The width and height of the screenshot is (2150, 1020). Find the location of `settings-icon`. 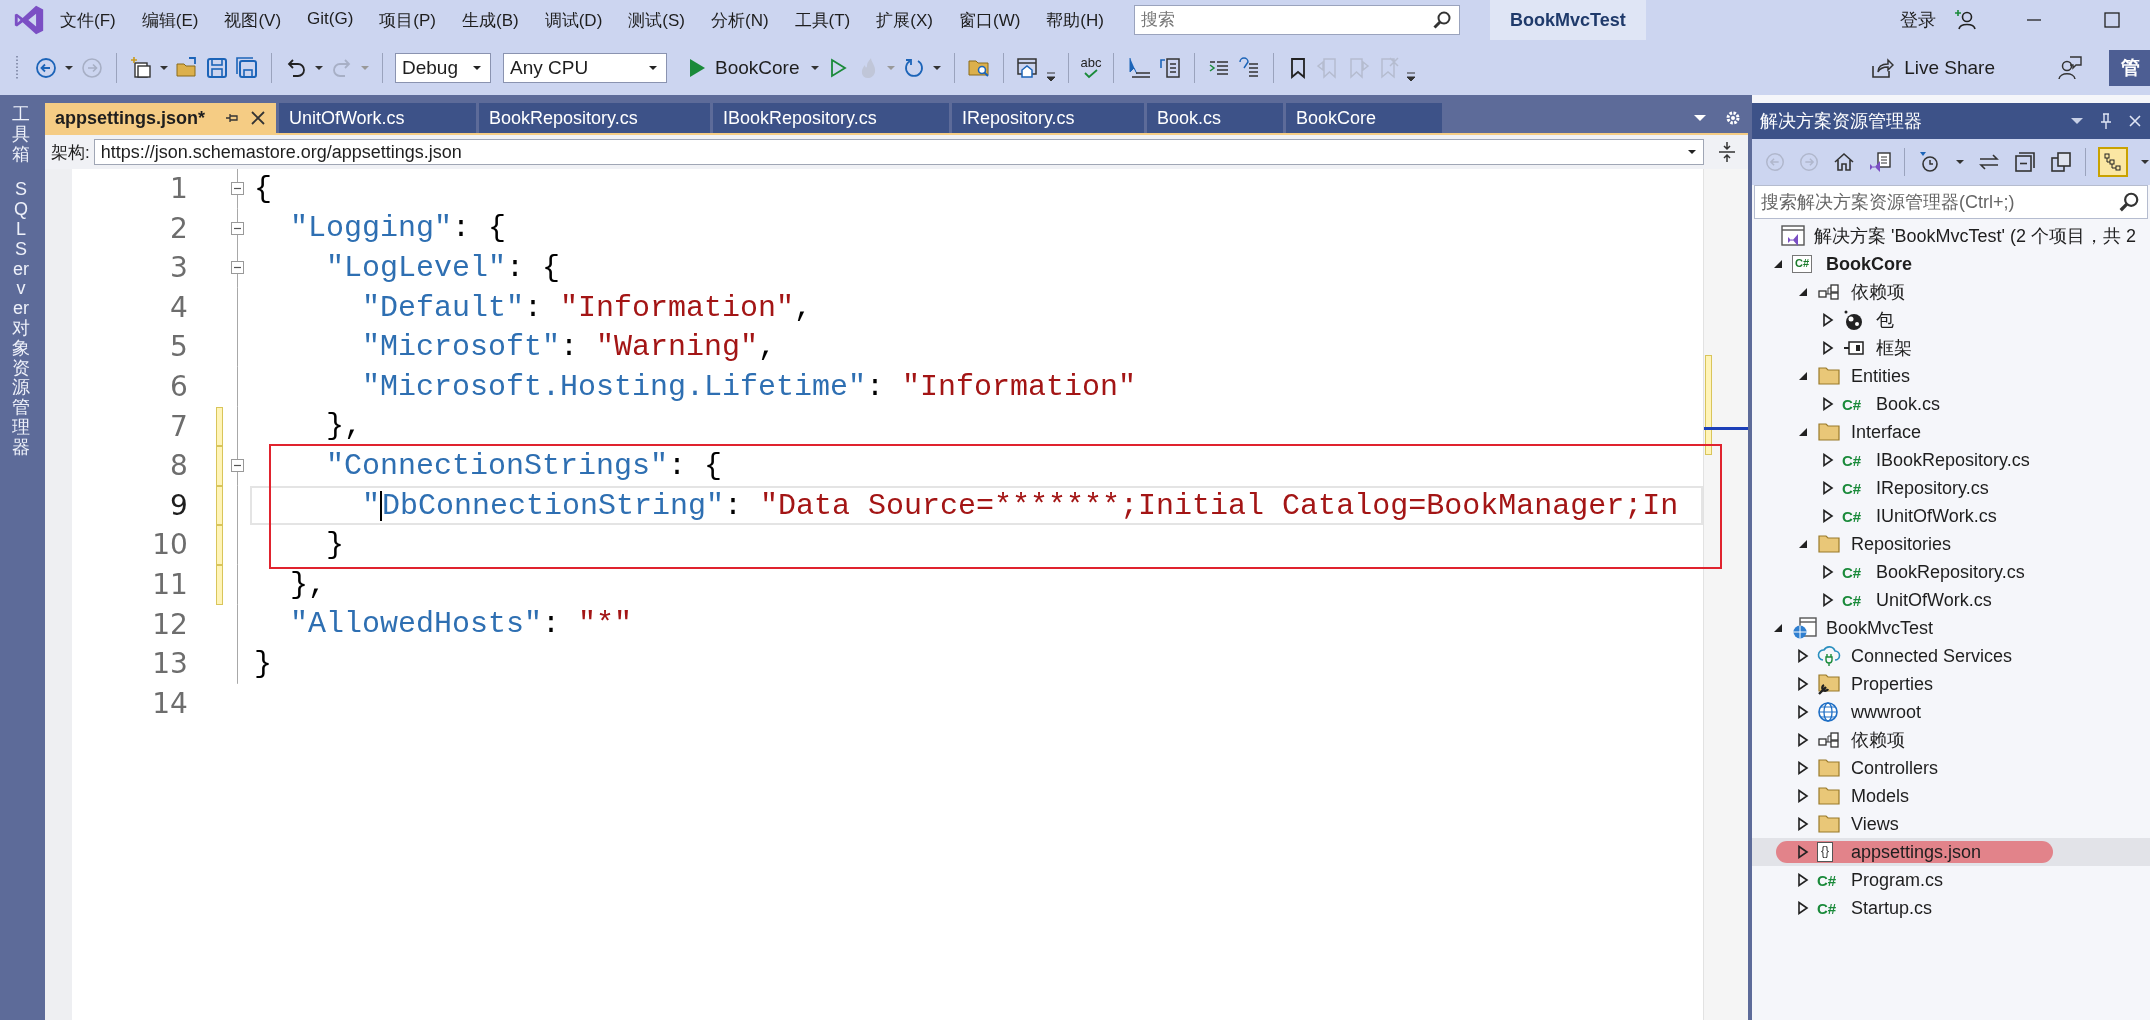

settings-icon is located at coordinates (1733, 118).